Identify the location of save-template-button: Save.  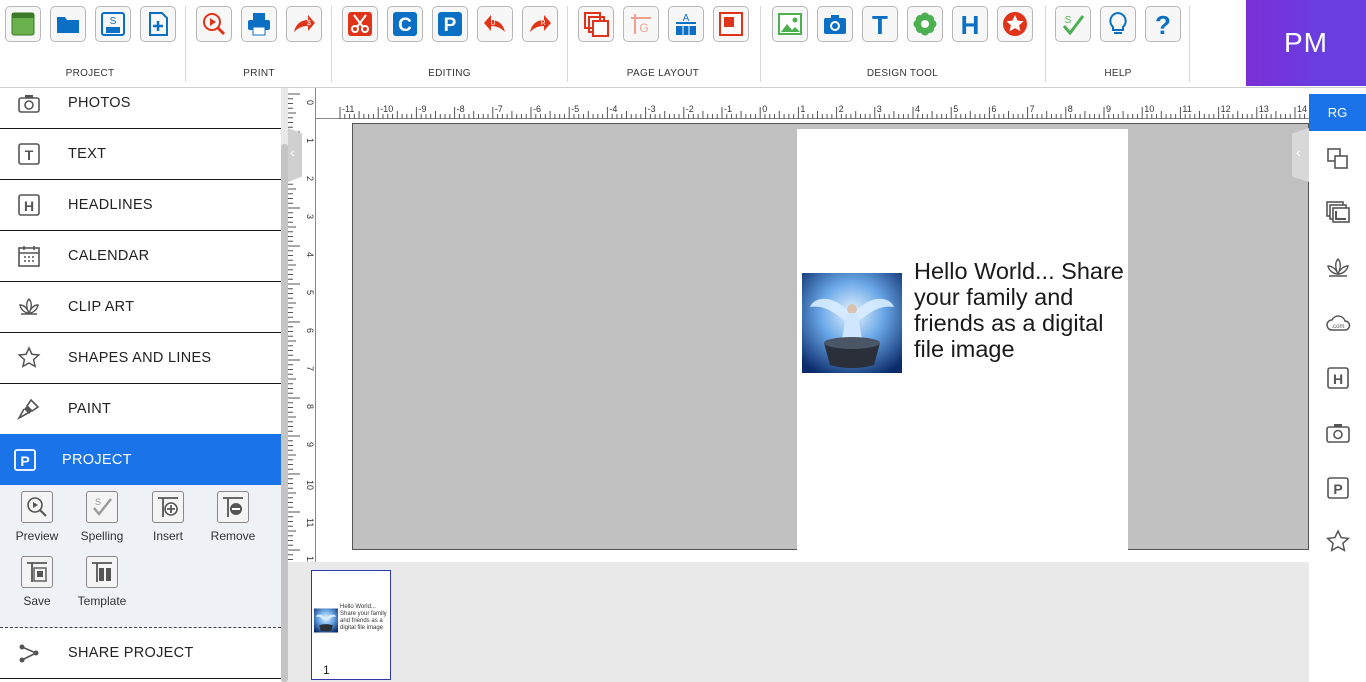
(37, 582).